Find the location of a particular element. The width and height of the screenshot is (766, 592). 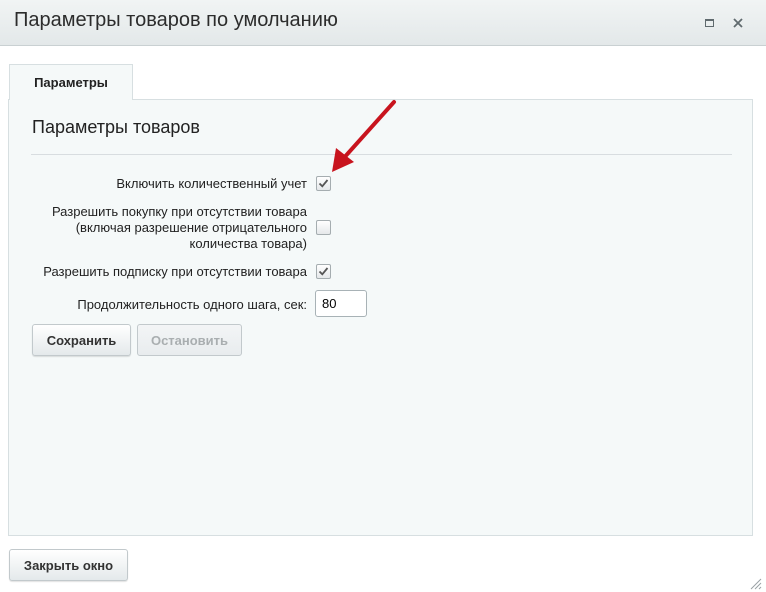

enable-quantity-checkbox is located at coordinates (323, 183).